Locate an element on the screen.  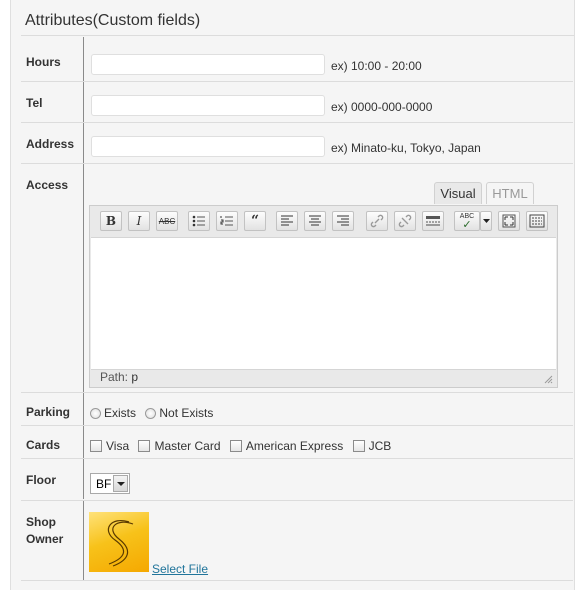
floor-select-value: BF is located at coordinates (104, 484).